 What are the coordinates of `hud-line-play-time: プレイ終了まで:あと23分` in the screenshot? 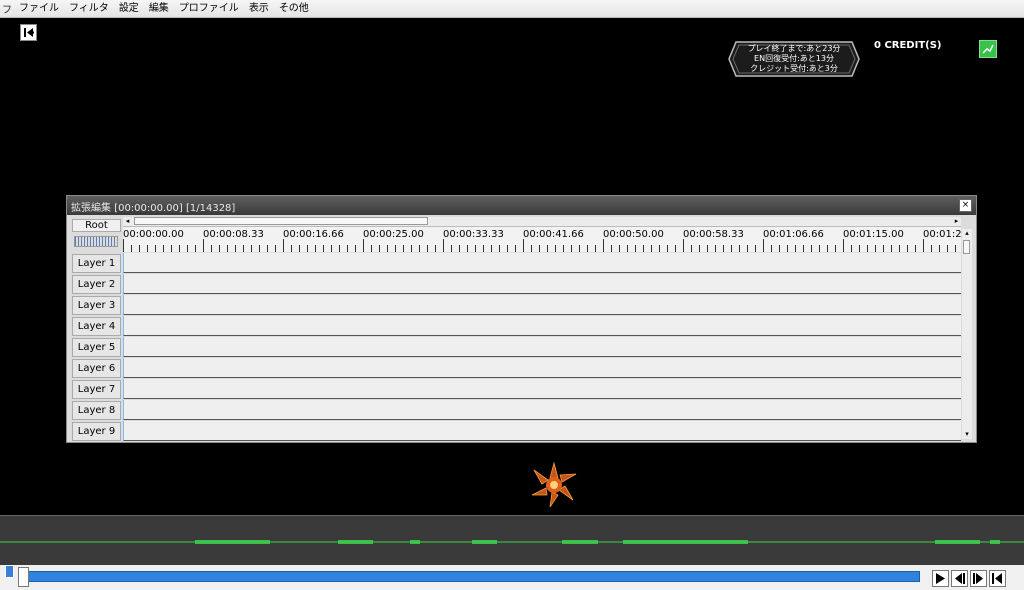 It's located at (794, 48).